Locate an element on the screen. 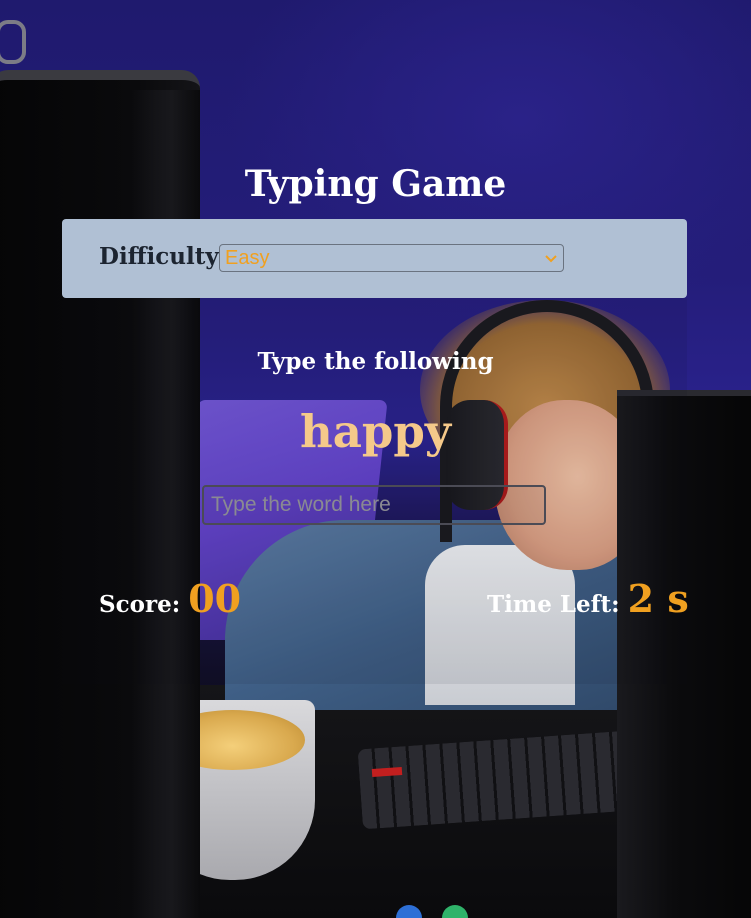 Image resolution: width=751 pixels, height=918 pixels. target-word: happy is located at coordinates (375, 431).